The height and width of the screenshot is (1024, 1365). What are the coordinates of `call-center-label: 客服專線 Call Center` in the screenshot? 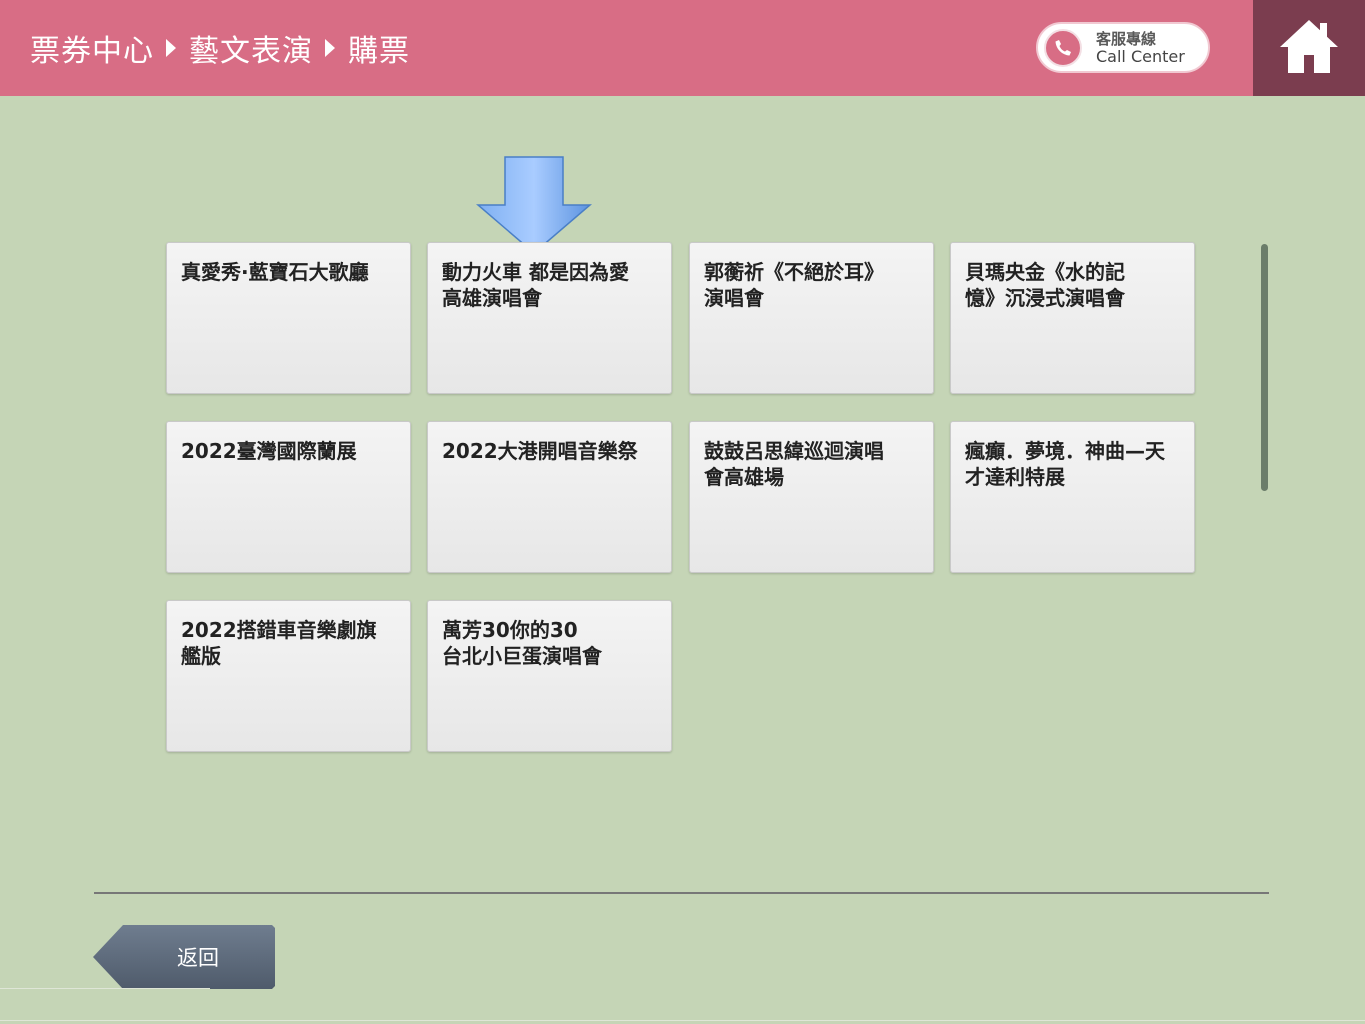 It's located at (1140, 48).